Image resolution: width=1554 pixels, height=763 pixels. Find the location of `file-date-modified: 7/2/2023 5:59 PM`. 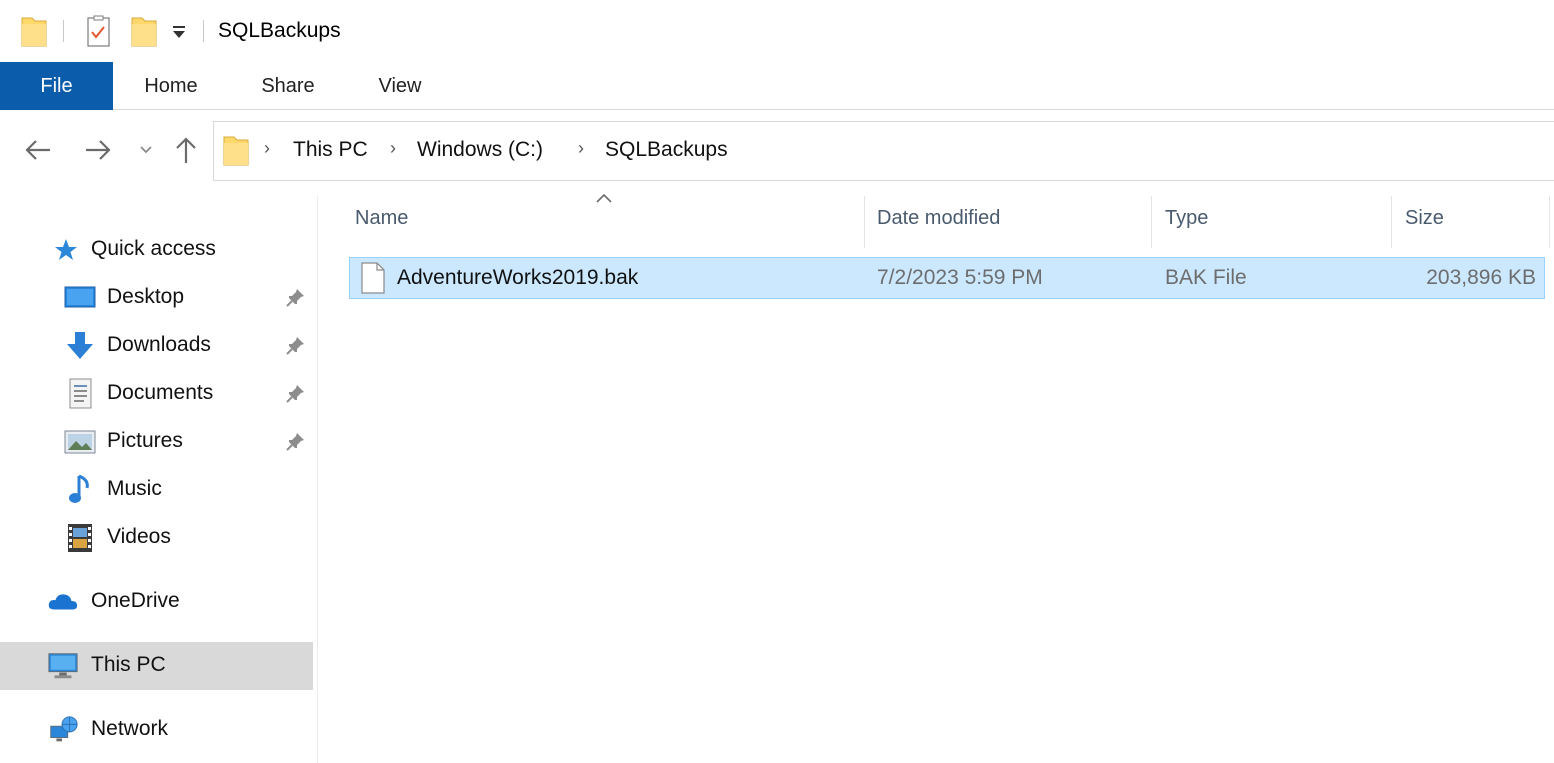

file-date-modified: 7/2/2023 5:59 PM is located at coordinates (960, 277).